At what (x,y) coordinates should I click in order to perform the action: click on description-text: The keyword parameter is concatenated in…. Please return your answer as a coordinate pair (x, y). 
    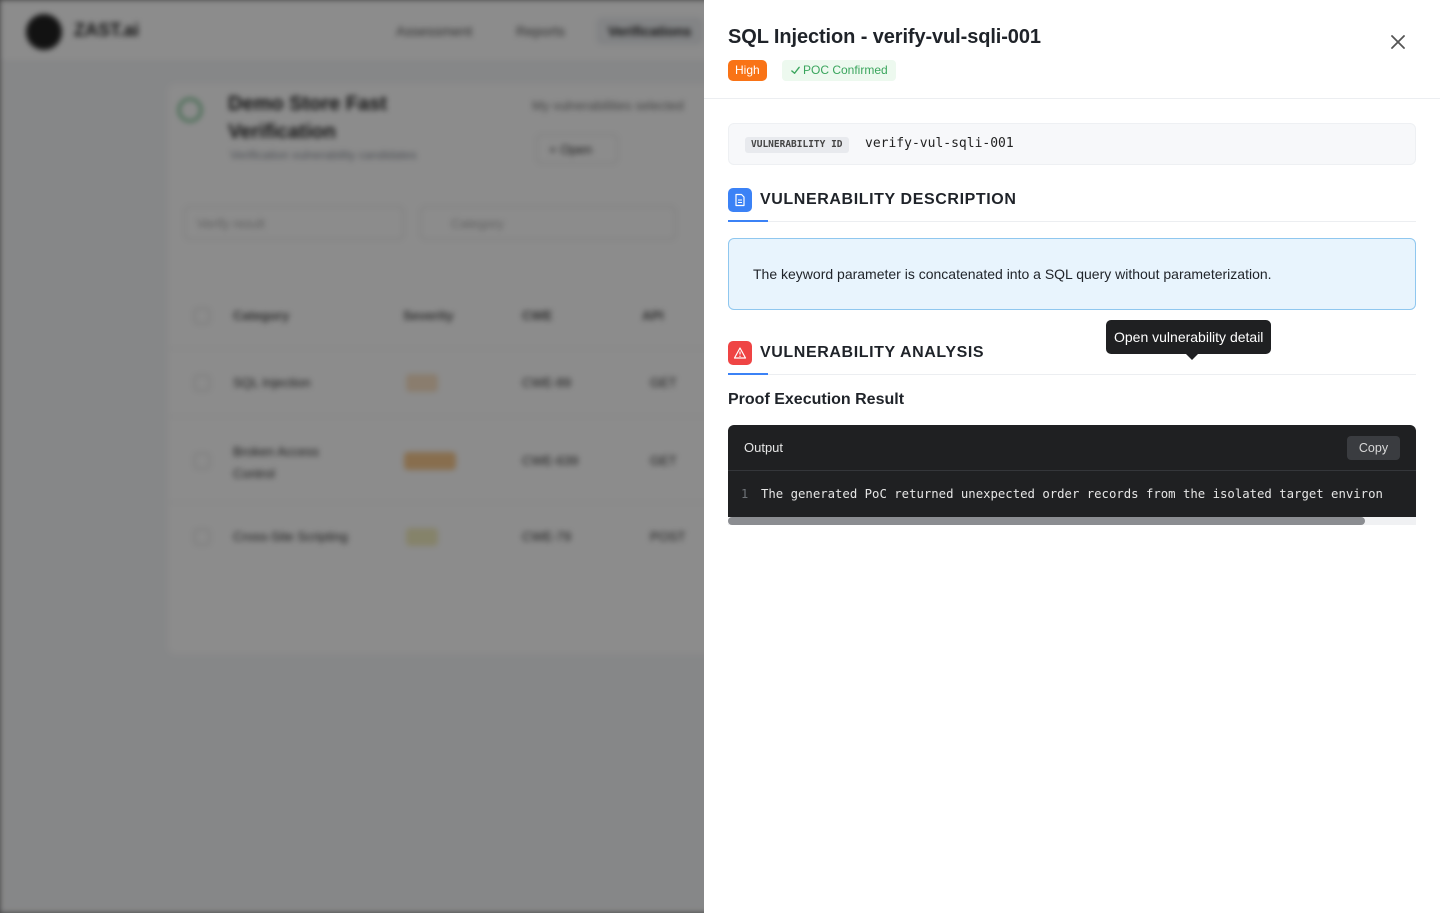
    Looking at the image, I should click on (1012, 274).